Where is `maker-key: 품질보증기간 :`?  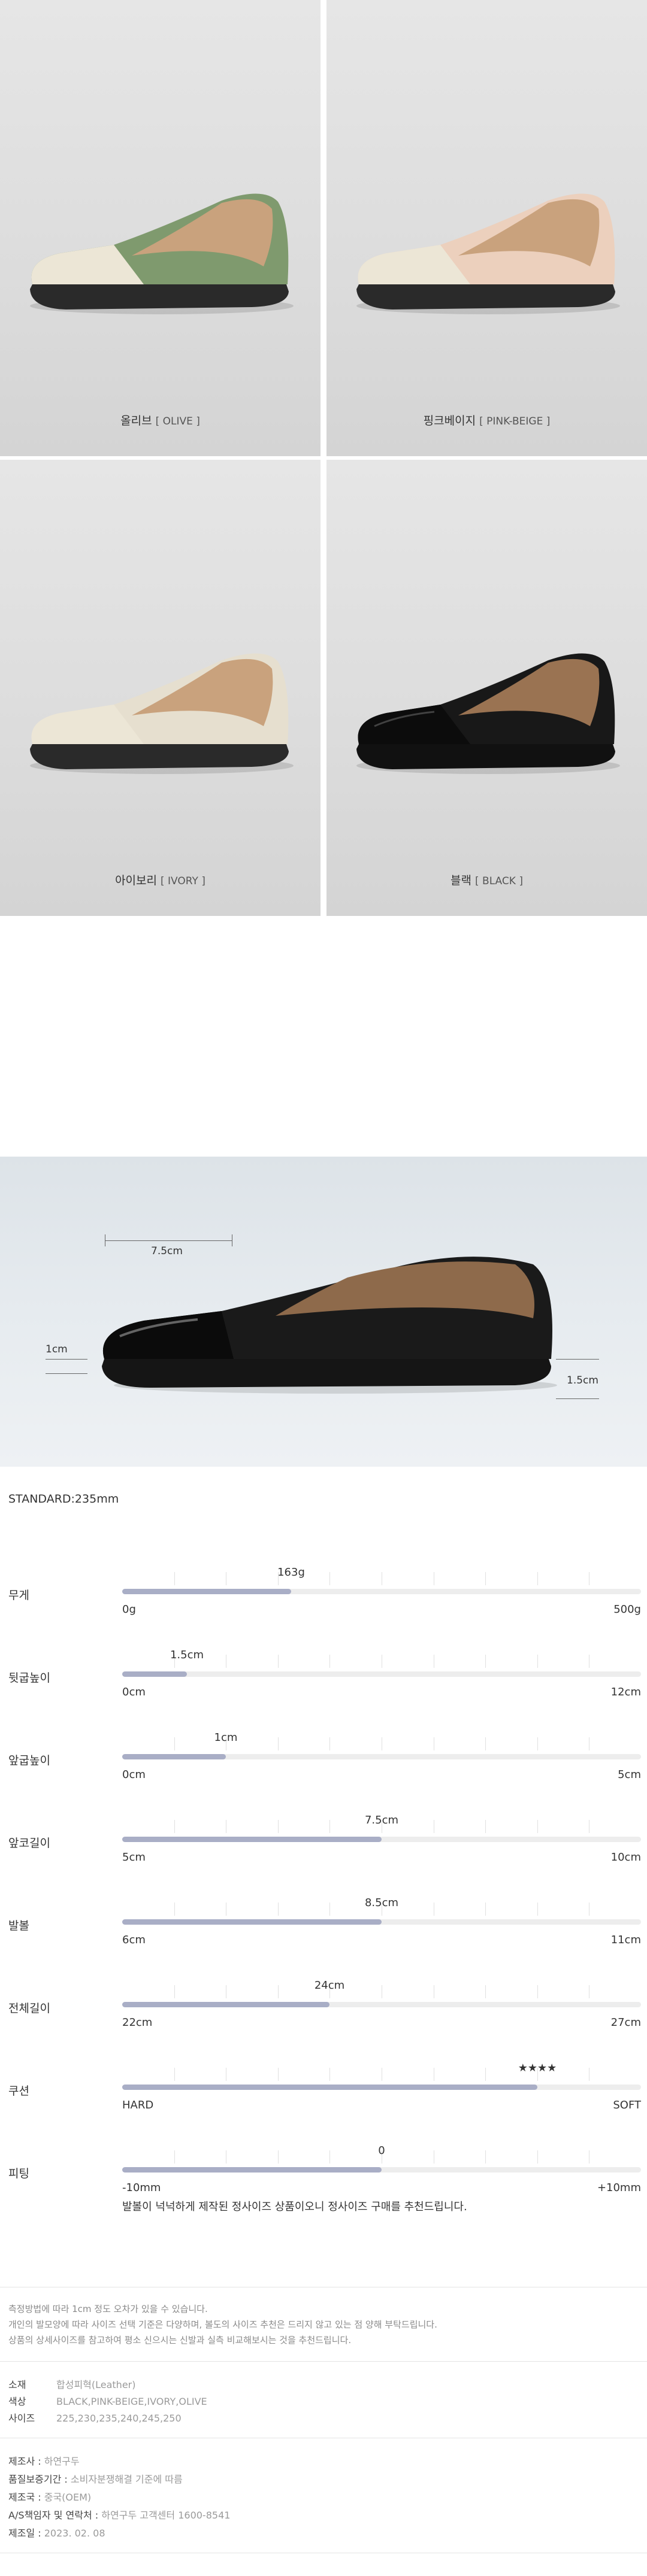
maker-key: 품질보증기간 : is located at coordinates (39, 2479).